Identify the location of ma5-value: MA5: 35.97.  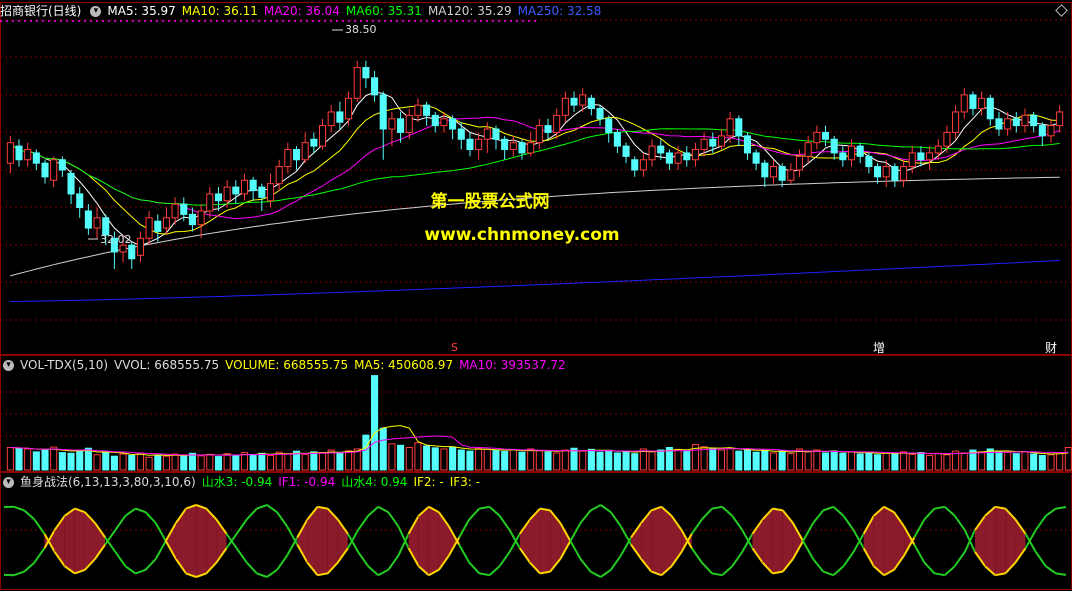
(141, 11).